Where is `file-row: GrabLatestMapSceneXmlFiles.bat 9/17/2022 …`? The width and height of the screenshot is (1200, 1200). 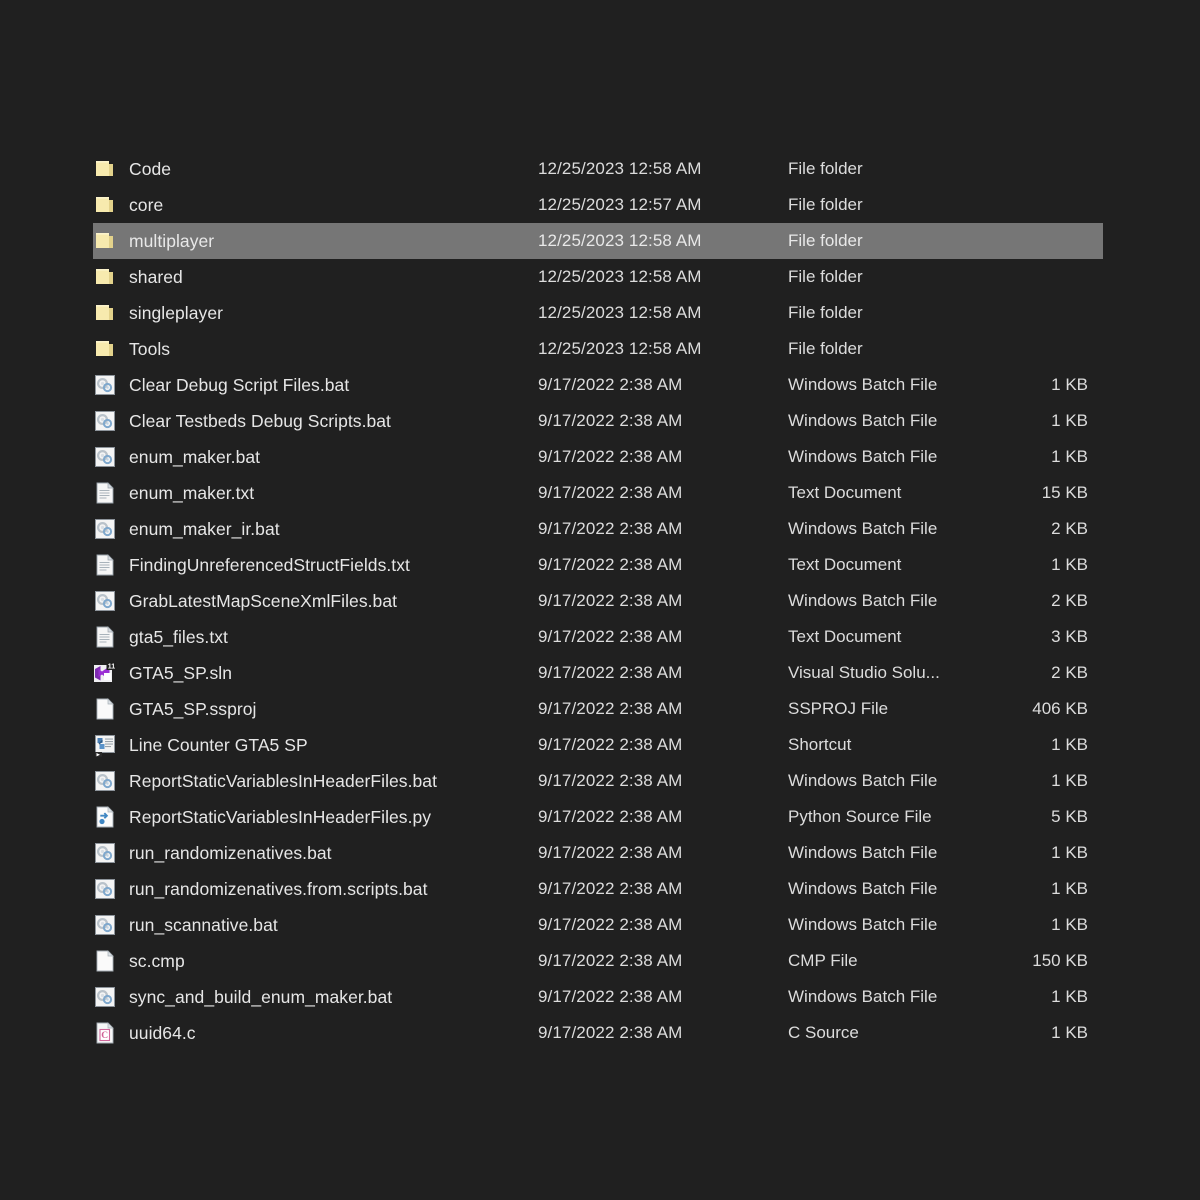 file-row: GrabLatestMapSceneXmlFiles.bat 9/17/2022 … is located at coordinates (598, 601).